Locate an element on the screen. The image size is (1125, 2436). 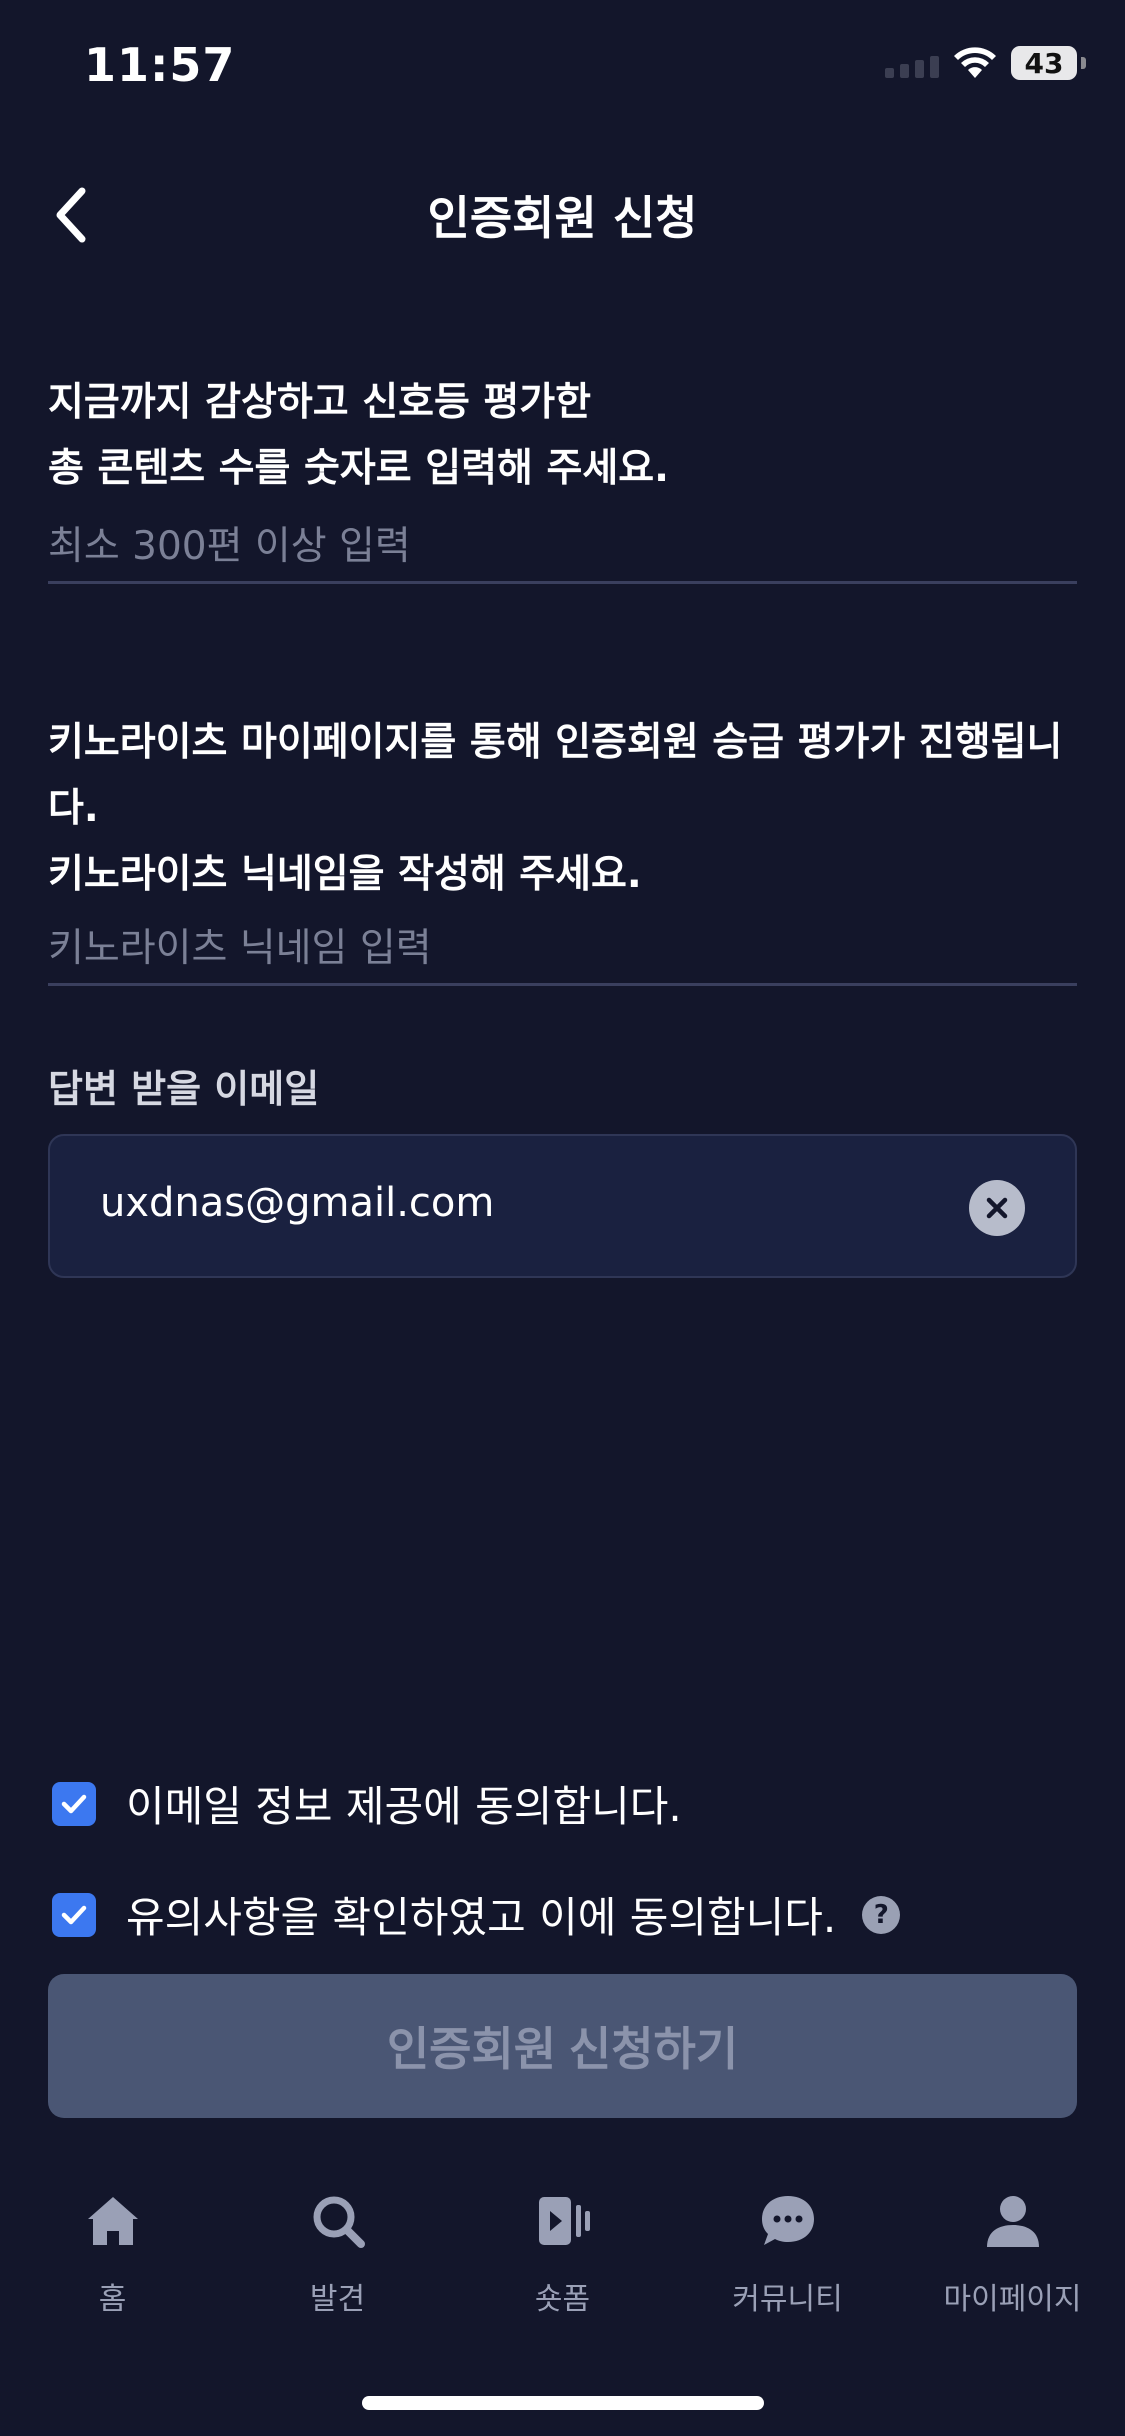
cellular-signal-icon is located at coordinates (912, 63).